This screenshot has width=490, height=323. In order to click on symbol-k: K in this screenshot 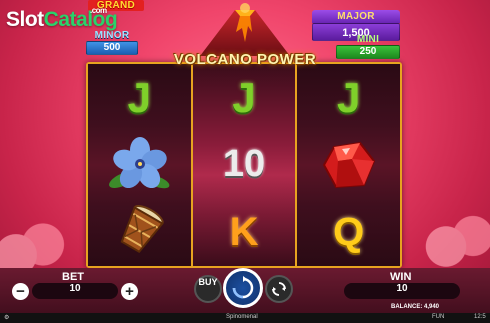, I will do `click(244, 231)`.